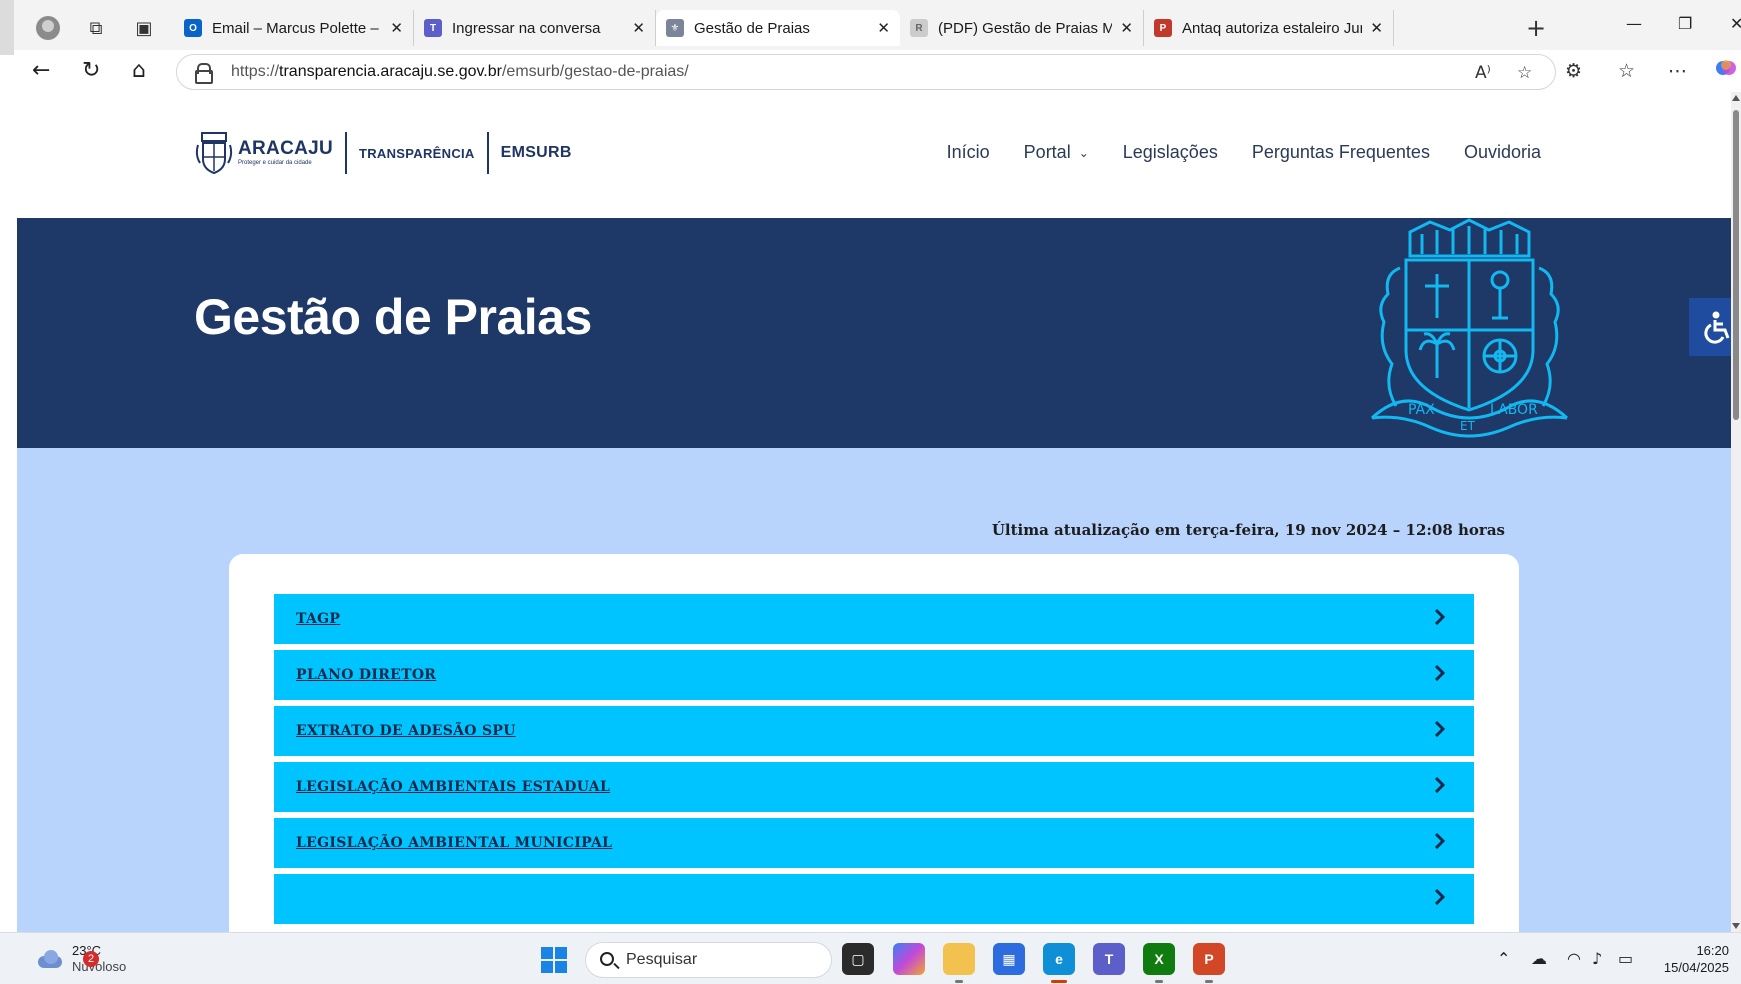 The image size is (1741, 984). I want to click on tab-title: Gestão de Praias, so click(752, 28).